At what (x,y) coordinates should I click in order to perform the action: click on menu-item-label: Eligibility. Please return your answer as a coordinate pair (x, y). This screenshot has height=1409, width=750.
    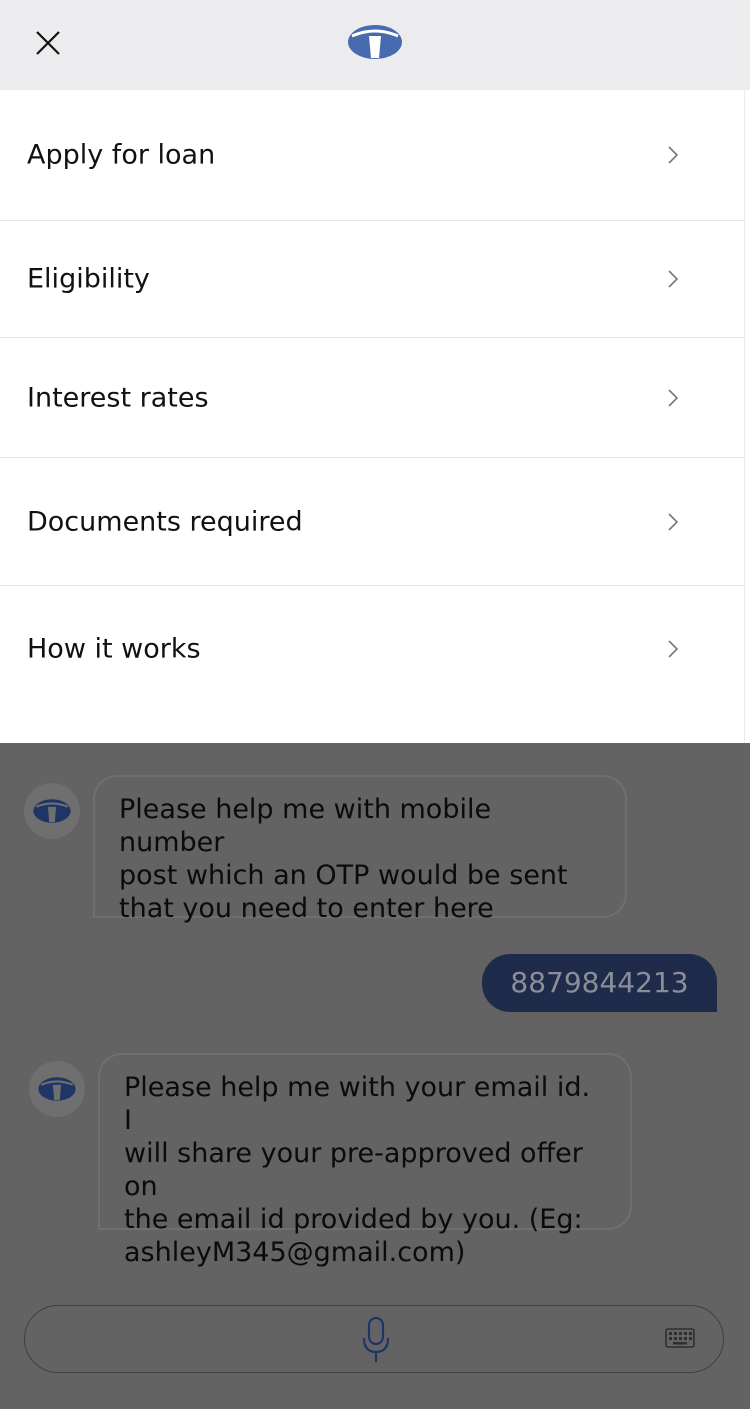
    Looking at the image, I should click on (88, 279).